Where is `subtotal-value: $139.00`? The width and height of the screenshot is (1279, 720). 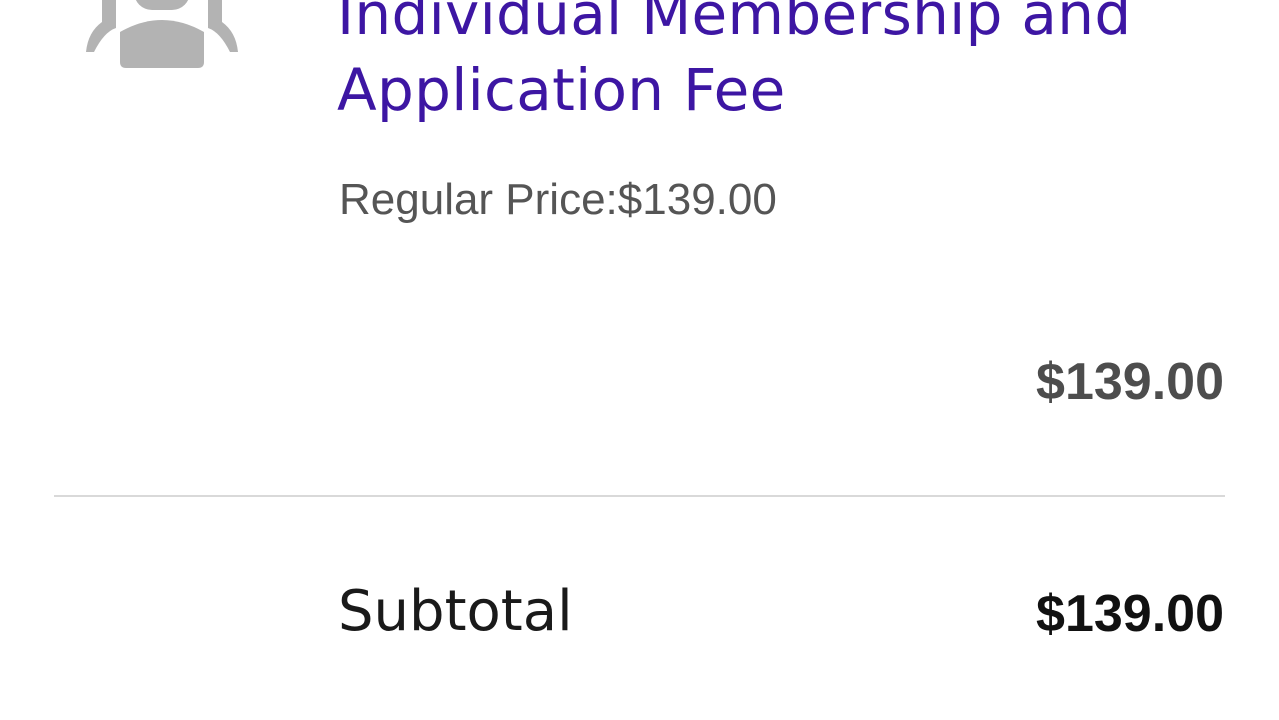 subtotal-value: $139.00 is located at coordinates (1130, 614).